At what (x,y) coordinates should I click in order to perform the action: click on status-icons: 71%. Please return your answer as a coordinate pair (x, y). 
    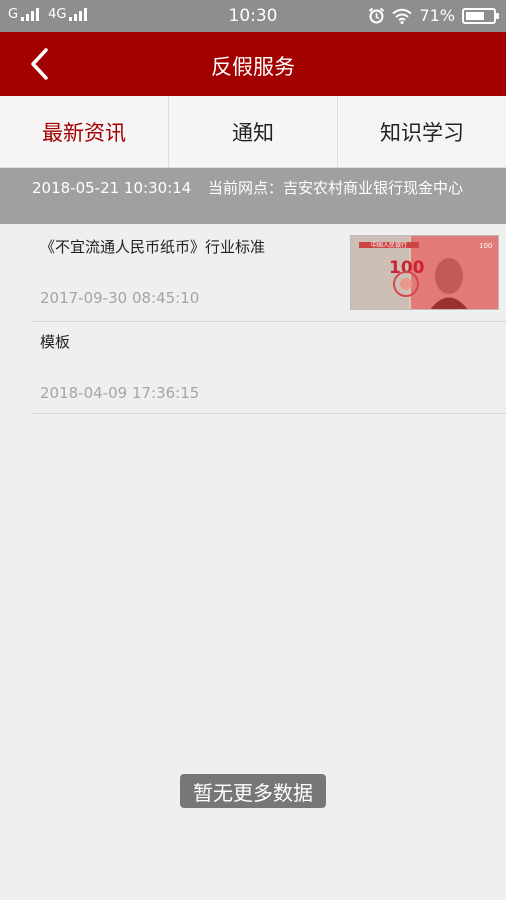
    Looking at the image, I should click on (433, 15).